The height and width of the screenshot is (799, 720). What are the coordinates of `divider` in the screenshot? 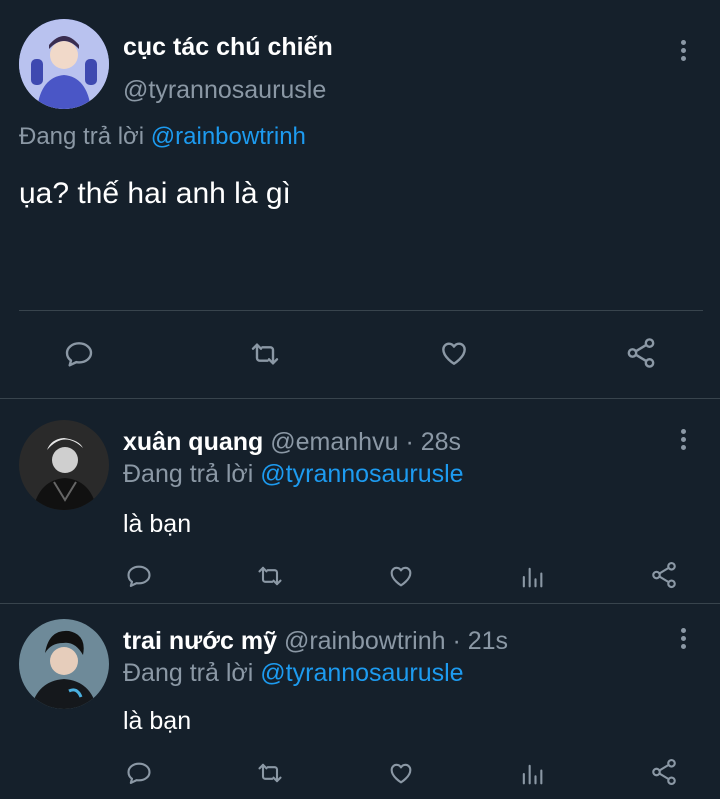 It's located at (361, 310).